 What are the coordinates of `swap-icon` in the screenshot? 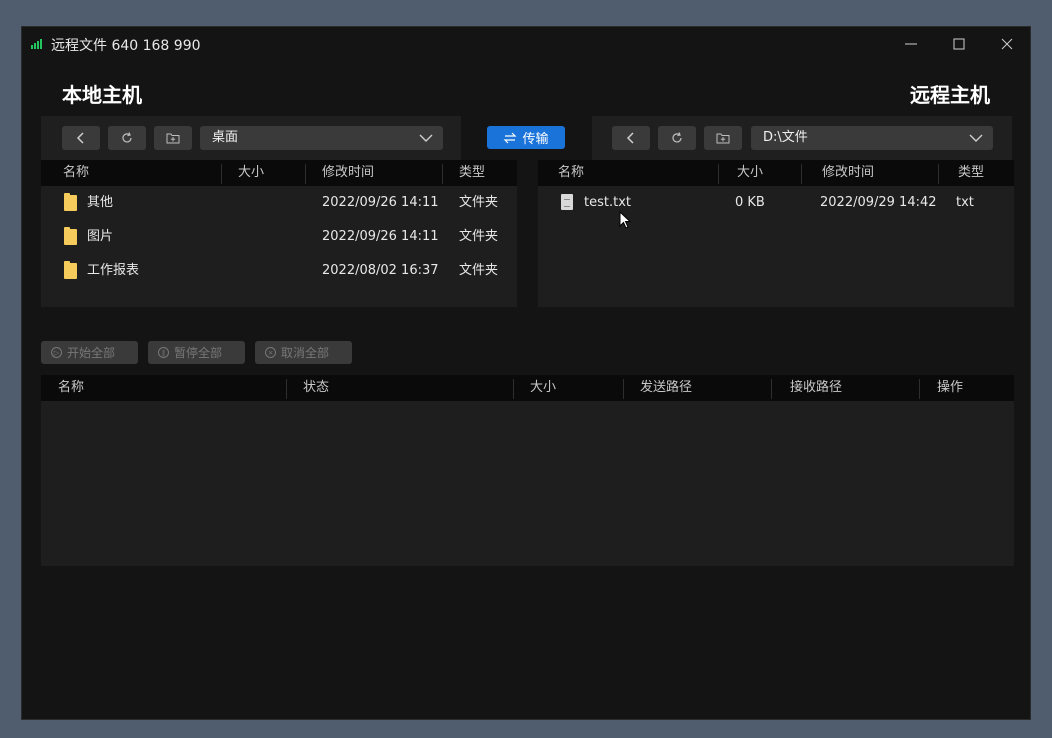 It's located at (510, 137).